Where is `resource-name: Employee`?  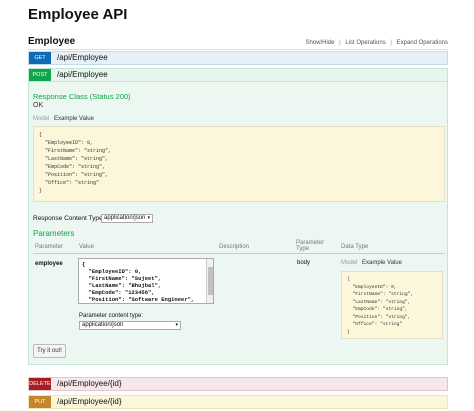
resource-name: Employee is located at coordinates (51, 41).